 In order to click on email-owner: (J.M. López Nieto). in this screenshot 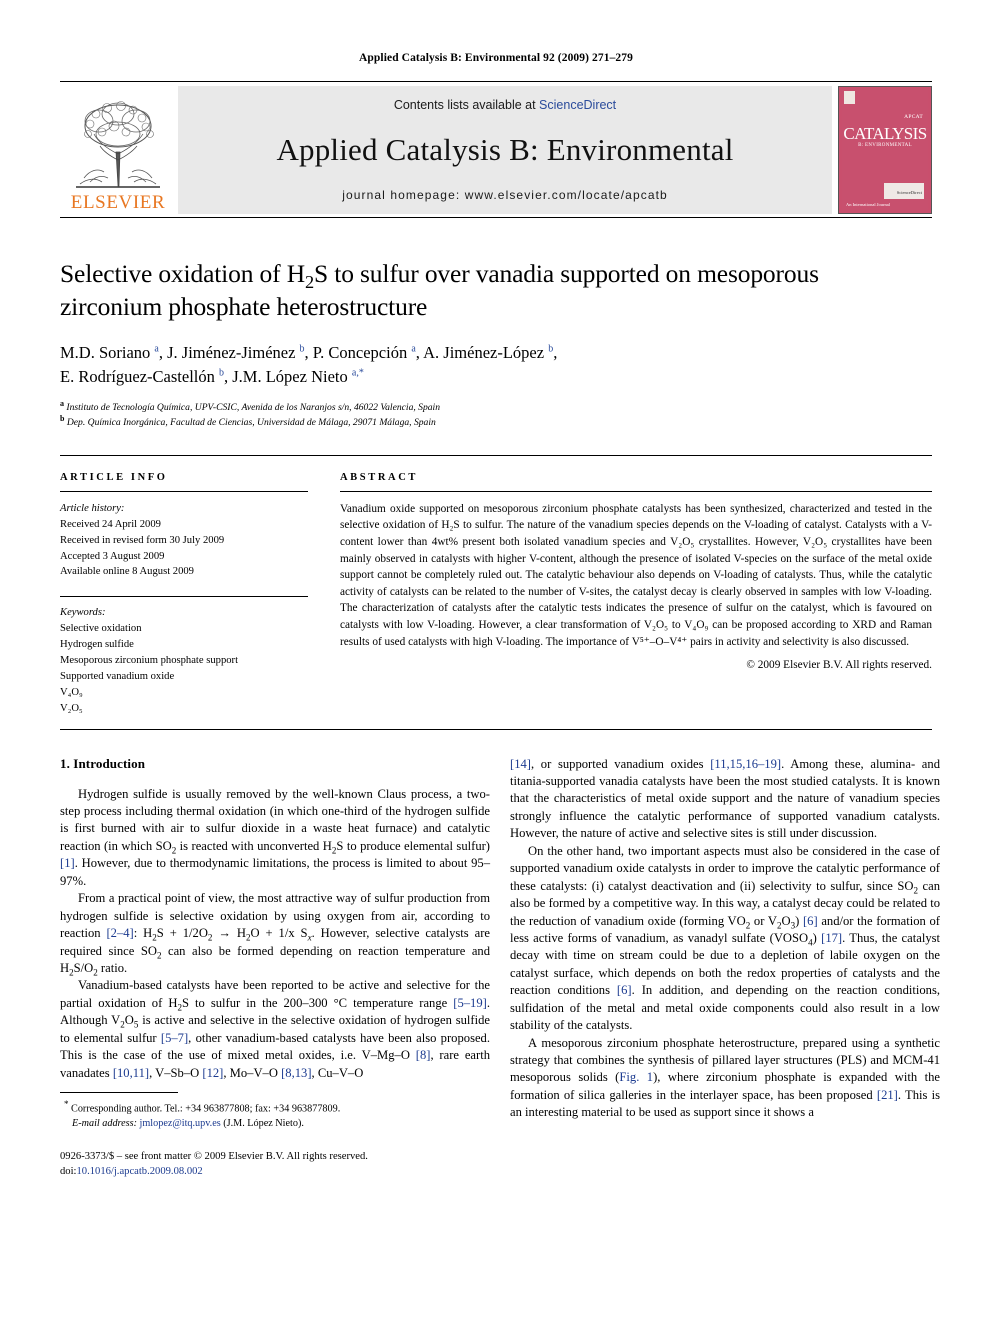, I will do `click(263, 1124)`.